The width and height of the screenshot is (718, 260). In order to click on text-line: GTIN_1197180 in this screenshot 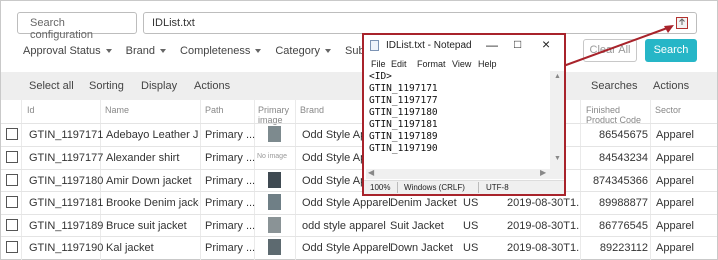, I will do `click(403, 112)`.